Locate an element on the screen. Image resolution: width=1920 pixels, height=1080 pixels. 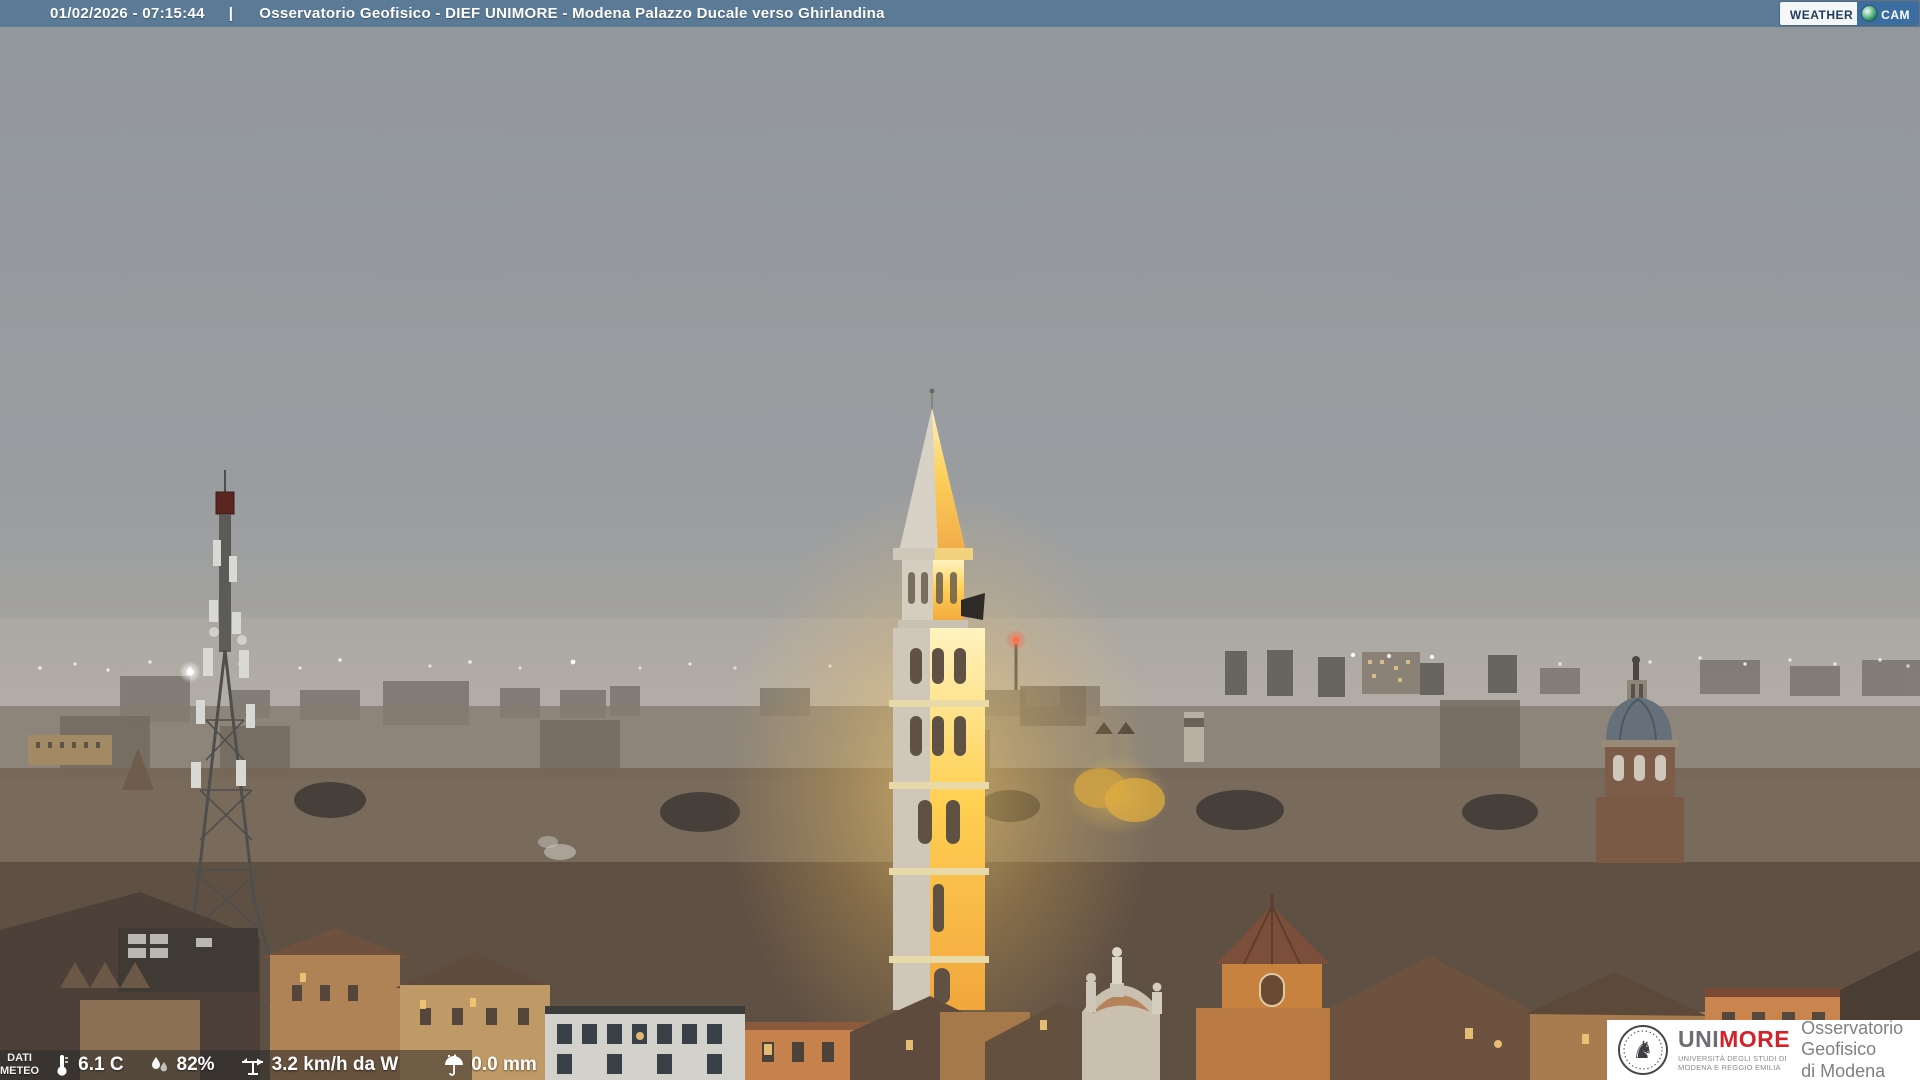
rain-reading: 0.0 mm is located at coordinates (489, 1065).